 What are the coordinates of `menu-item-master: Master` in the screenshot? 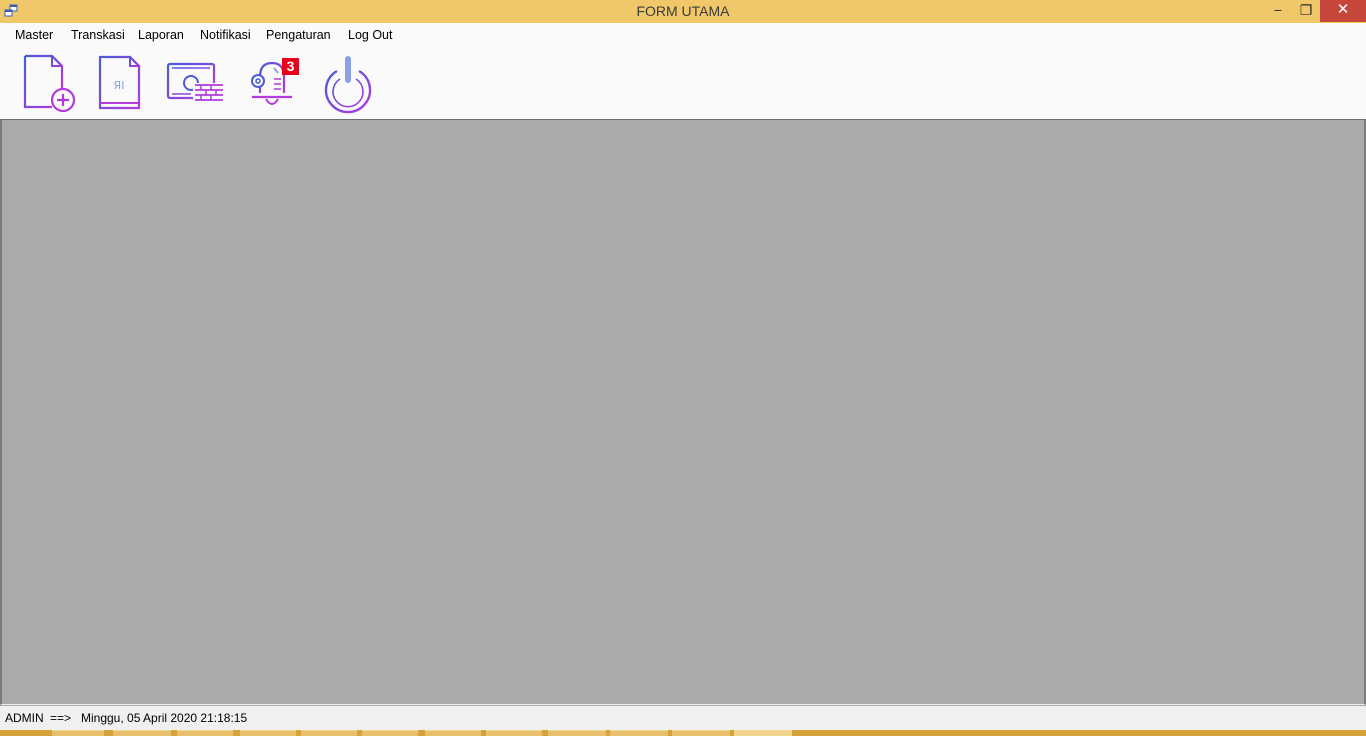 It's located at (34, 35).